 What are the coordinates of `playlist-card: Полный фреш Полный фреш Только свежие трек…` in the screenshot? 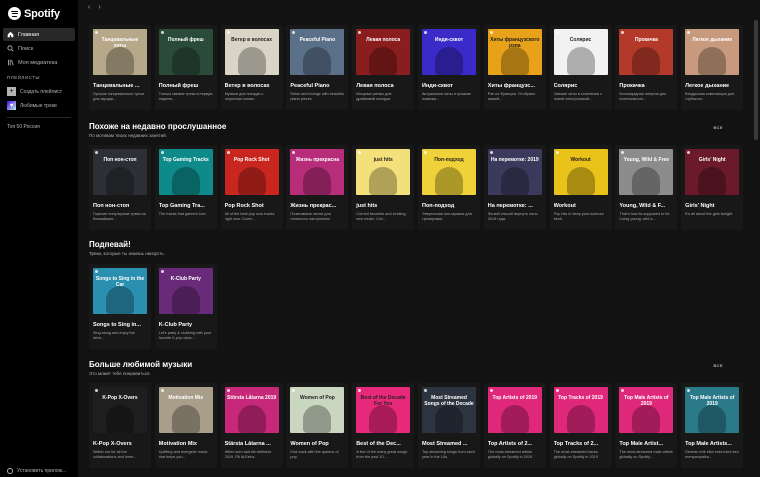 It's located at (185, 67).